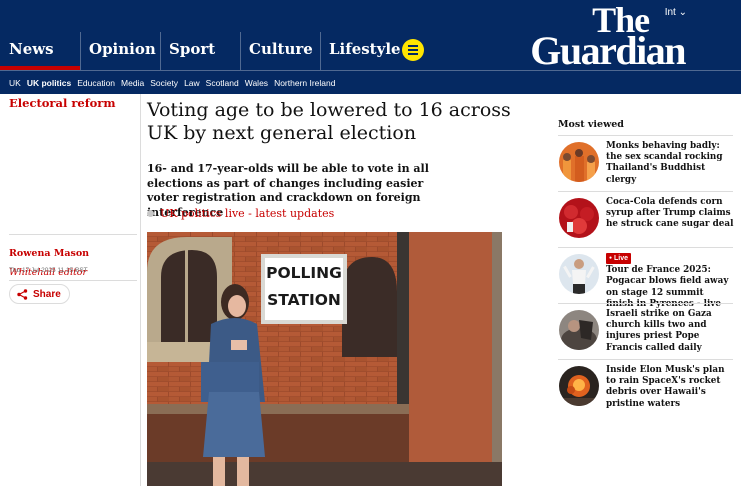 The height and width of the screenshot is (486, 741). What do you see at coordinates (132, 83) in the screenshot?
I see `subnav-media: Media` at bounding box center [132, 83].